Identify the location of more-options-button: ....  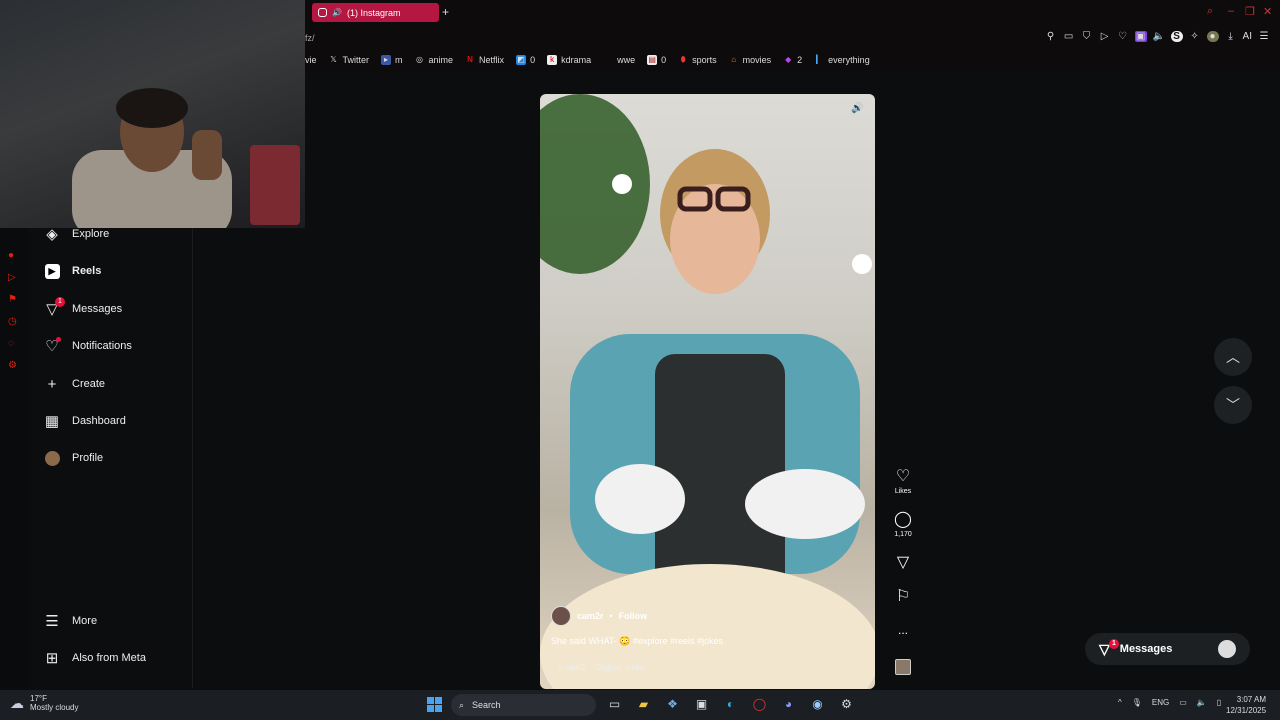
(903, 630).